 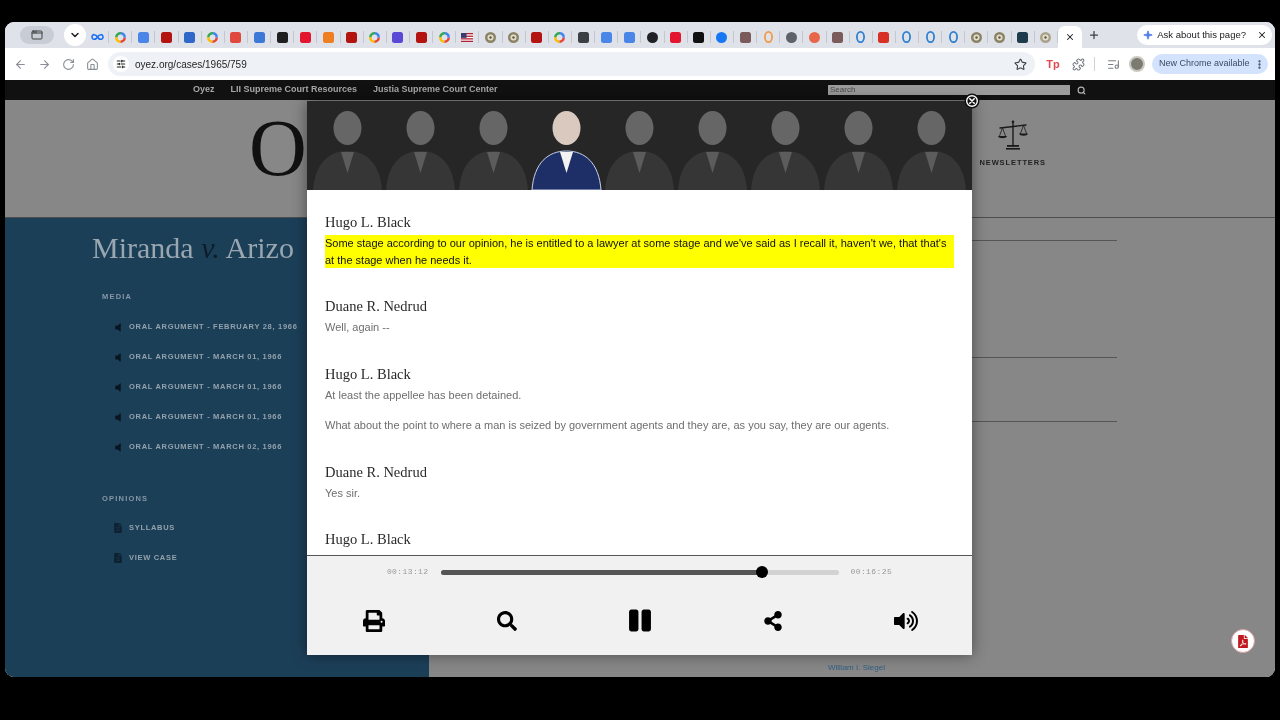 What do you see at coordinates (1113, 64) in the screenshot?
I see `playlist-icon` at bounding box center [1113, 64].